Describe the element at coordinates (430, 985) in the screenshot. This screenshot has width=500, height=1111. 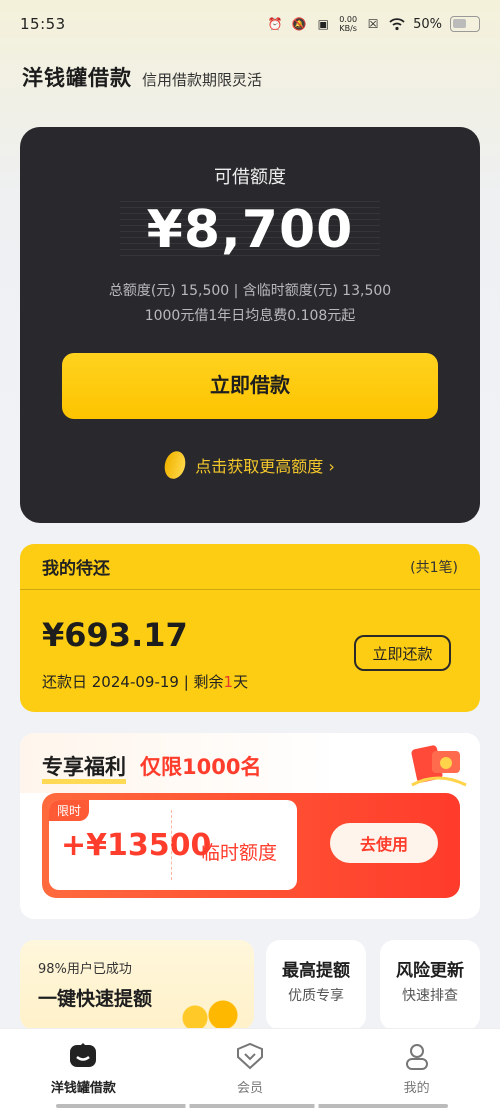
I see `promo-risk-update: 风险更新 快速排查` at that location.